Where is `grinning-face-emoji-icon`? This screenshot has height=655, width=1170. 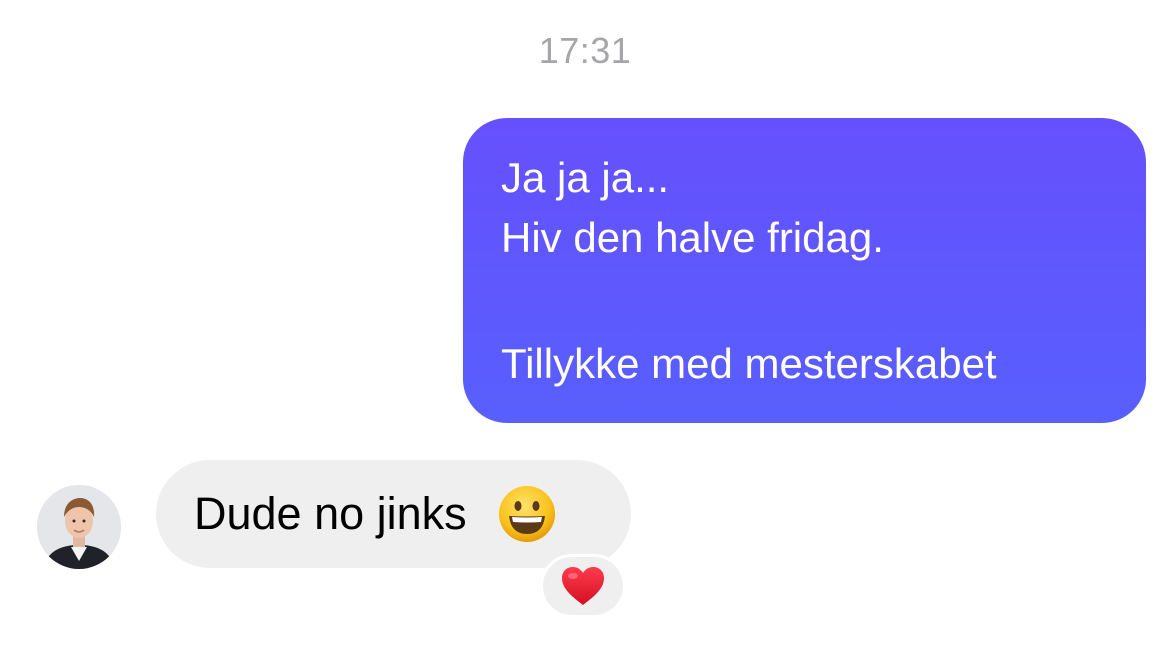
grinning-face-emoji-icon is located at coordinates (526, 514).